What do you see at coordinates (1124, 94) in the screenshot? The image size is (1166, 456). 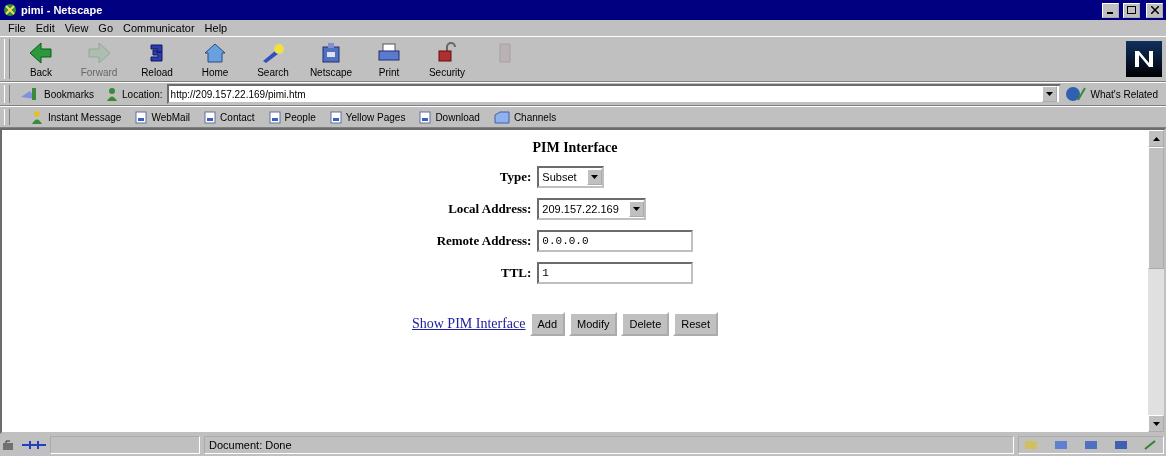 I see `whats-related-button: What's Related` at bounding box center [1124, 94].